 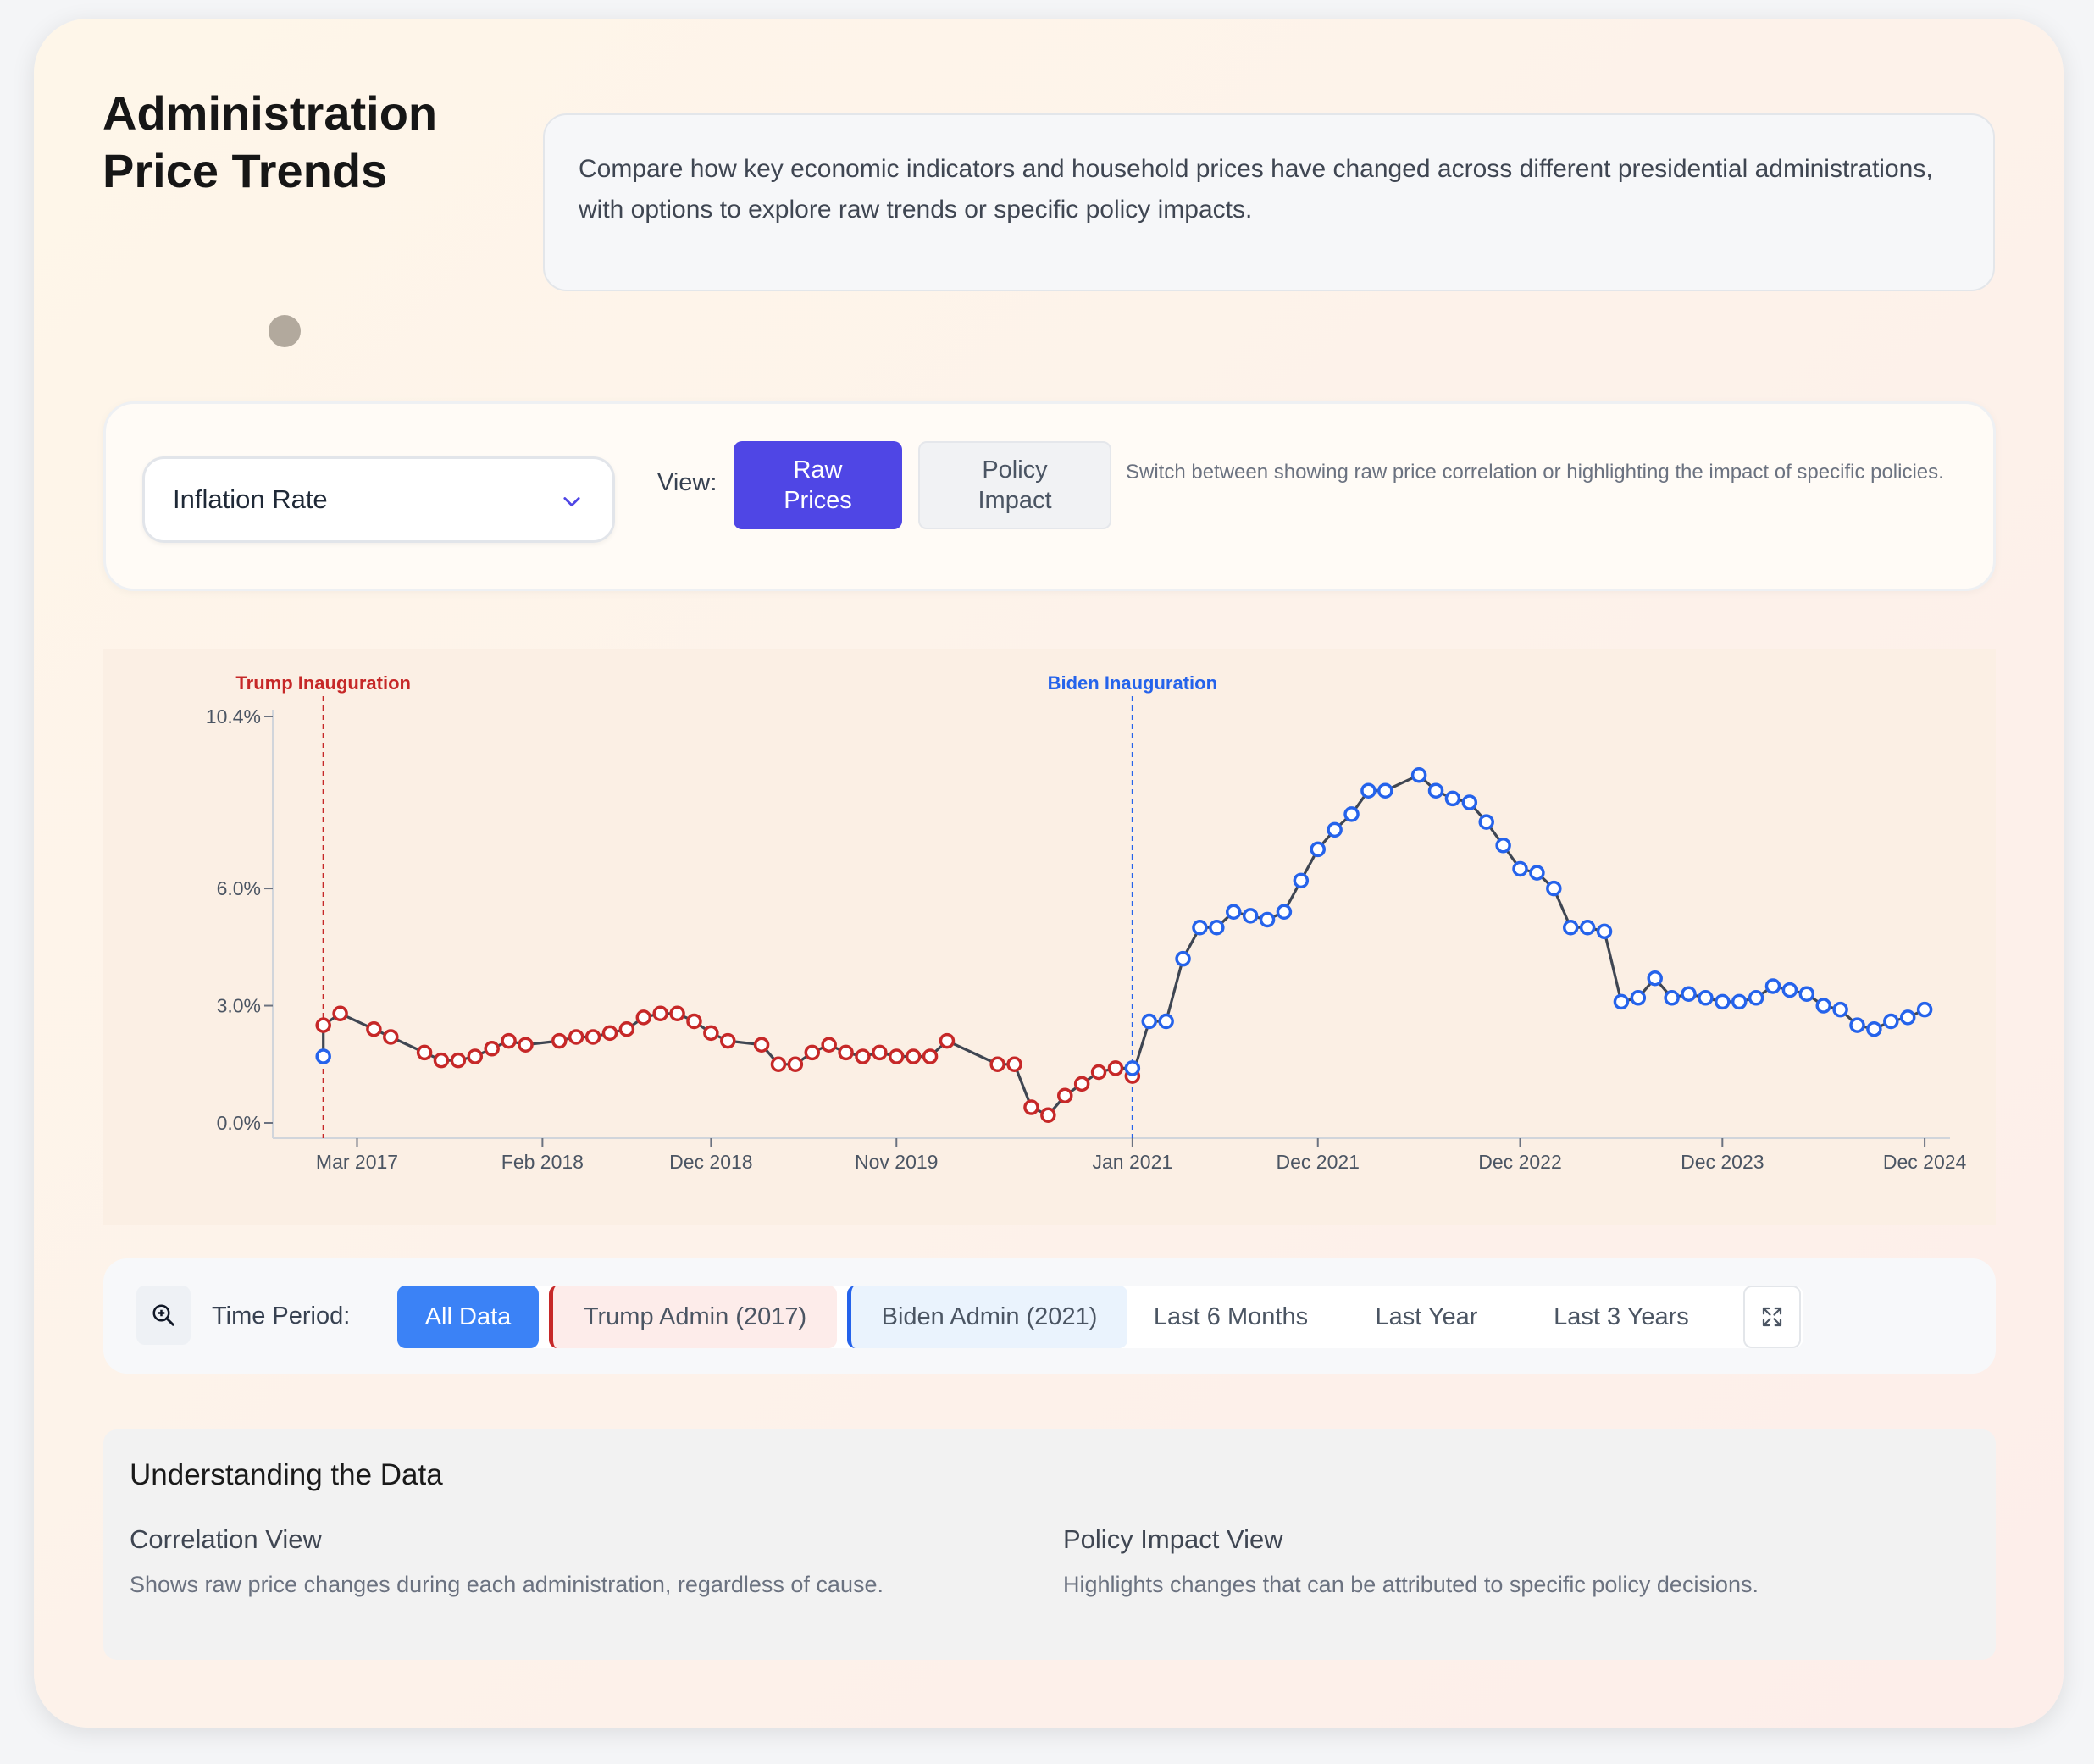 I want to click on y-tick-label: 0.0%, so click(x=239, y=1123).